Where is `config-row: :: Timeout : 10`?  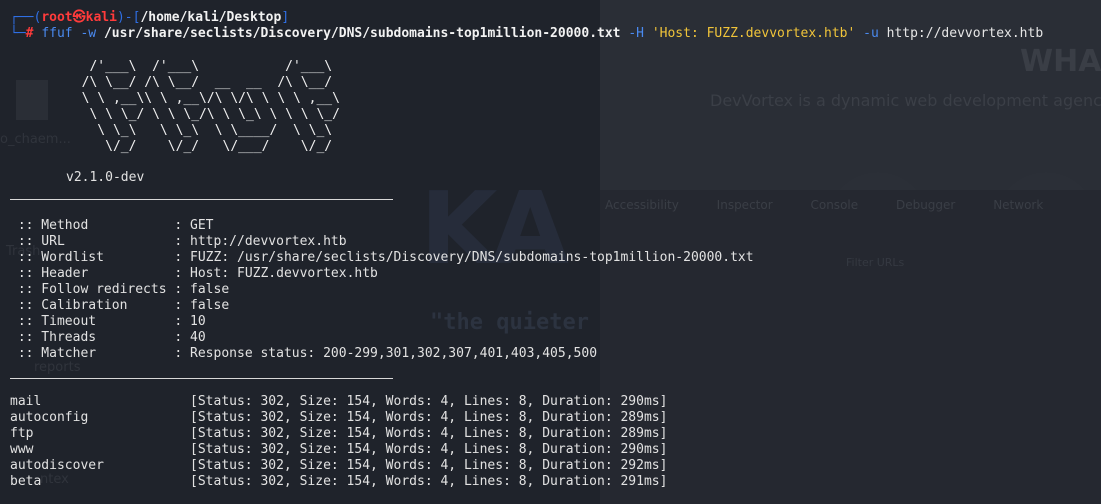 config-row: :: Timeout : 10 is located at coordinates (108, 322).